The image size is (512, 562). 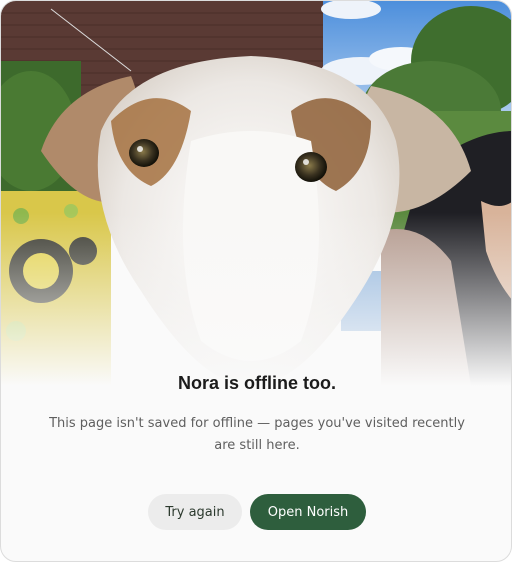 I want to click on open-norish-button: Open Norish, so click(x=308, y=512).